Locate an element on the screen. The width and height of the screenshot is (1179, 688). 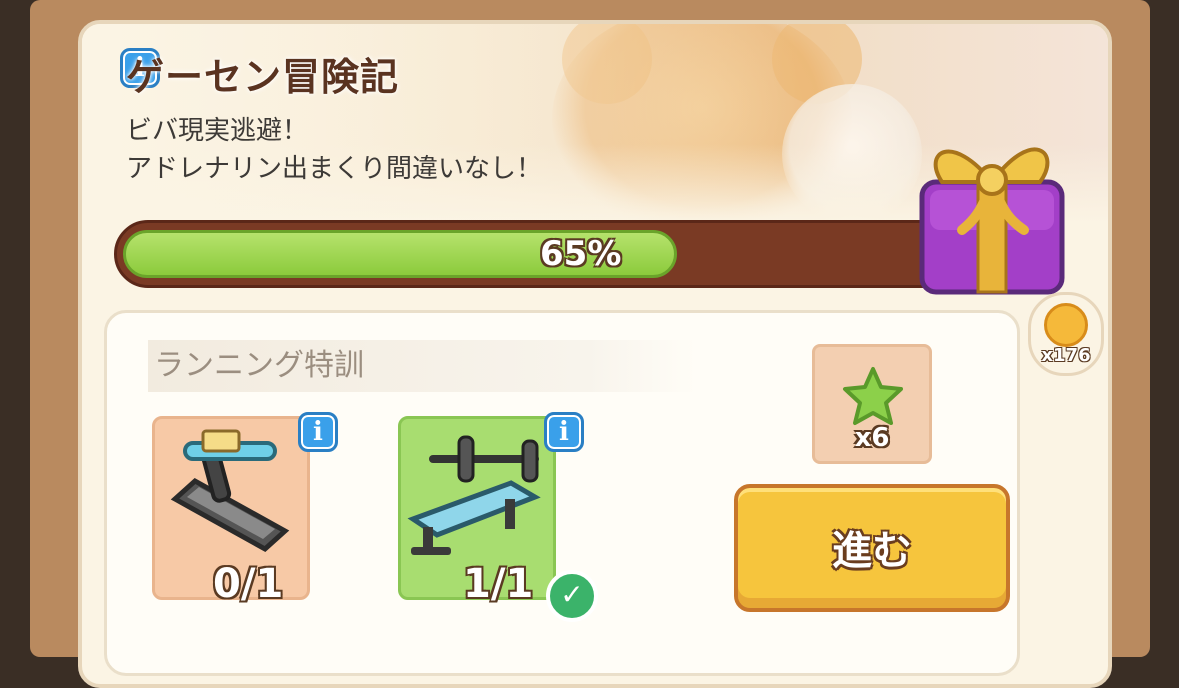
coin-reward-badge: x176 is located at coordinates (1066, 334).